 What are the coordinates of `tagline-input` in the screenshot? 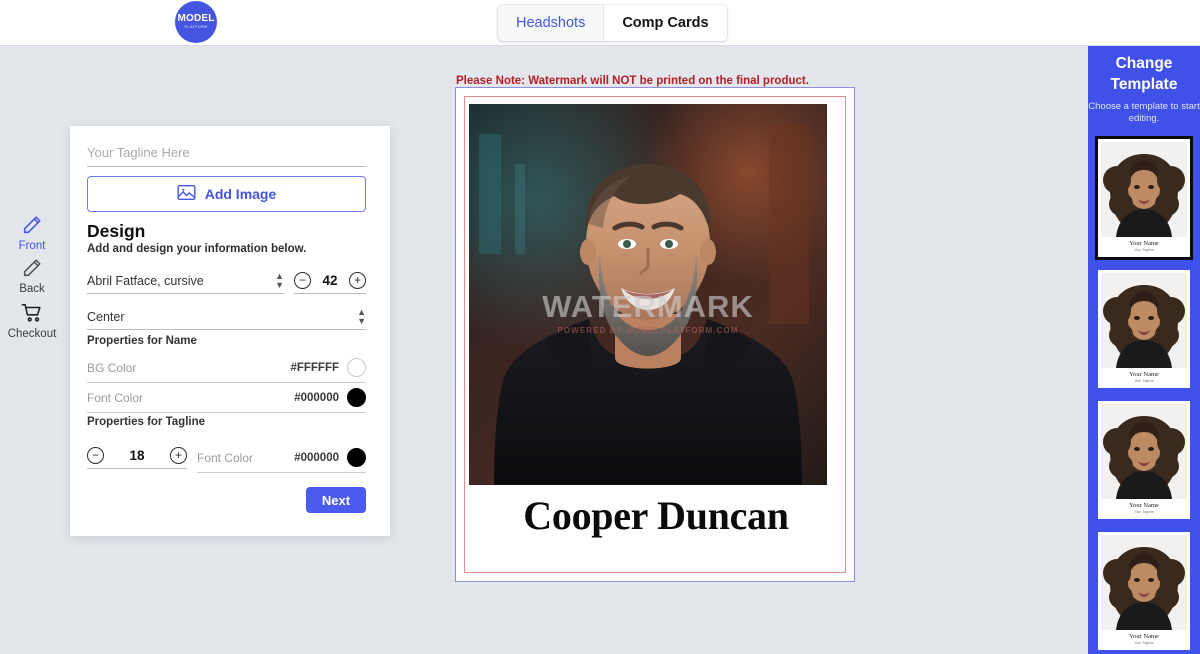 It's located at (226, 153).